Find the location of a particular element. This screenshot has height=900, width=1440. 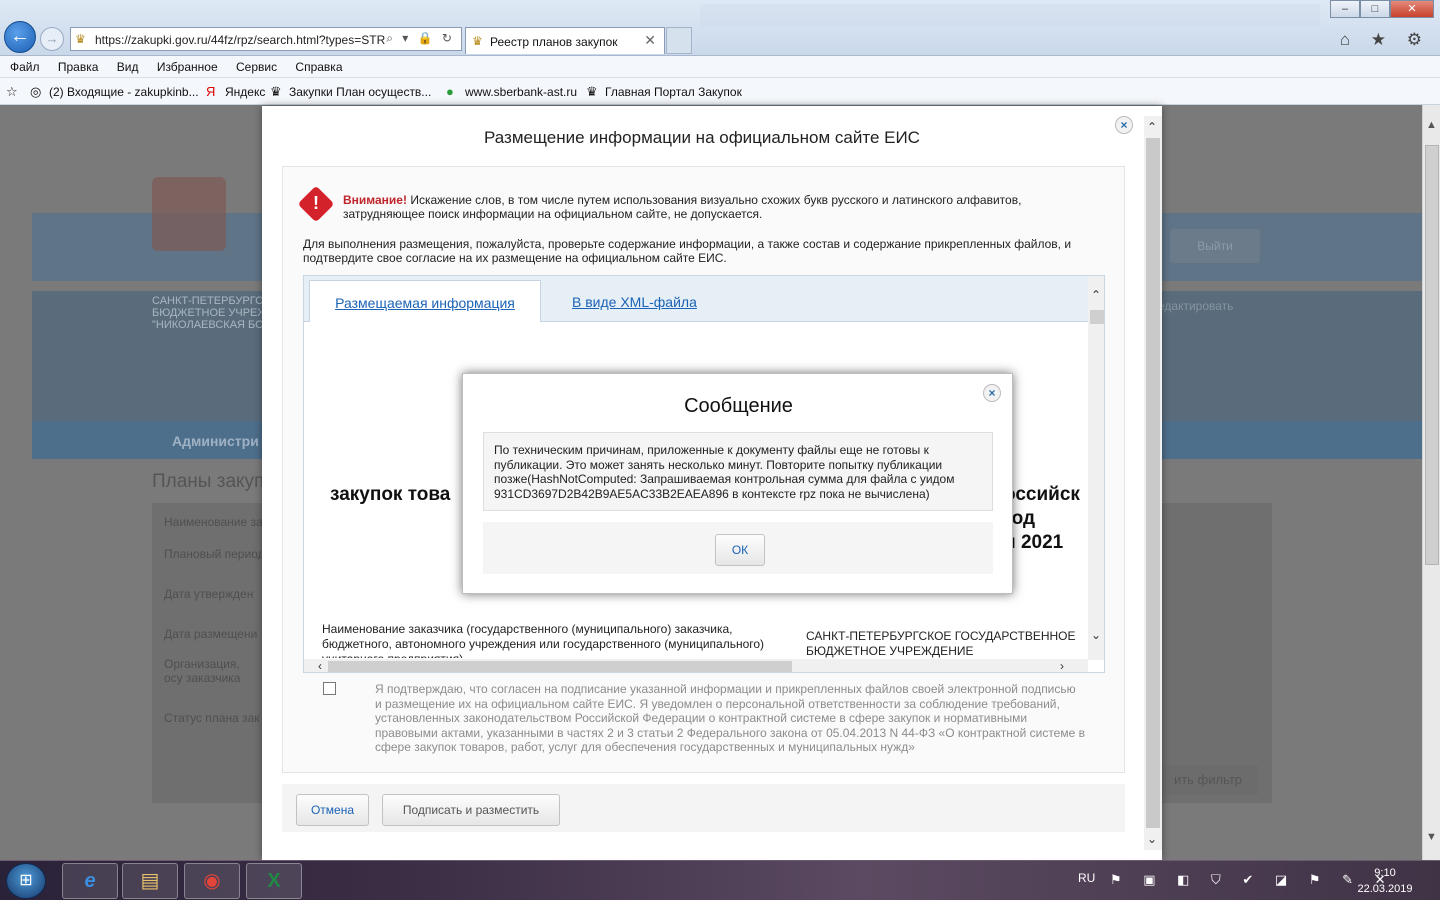

bg-filter-label: Статус плана зак is located at coordinates (212, 718).